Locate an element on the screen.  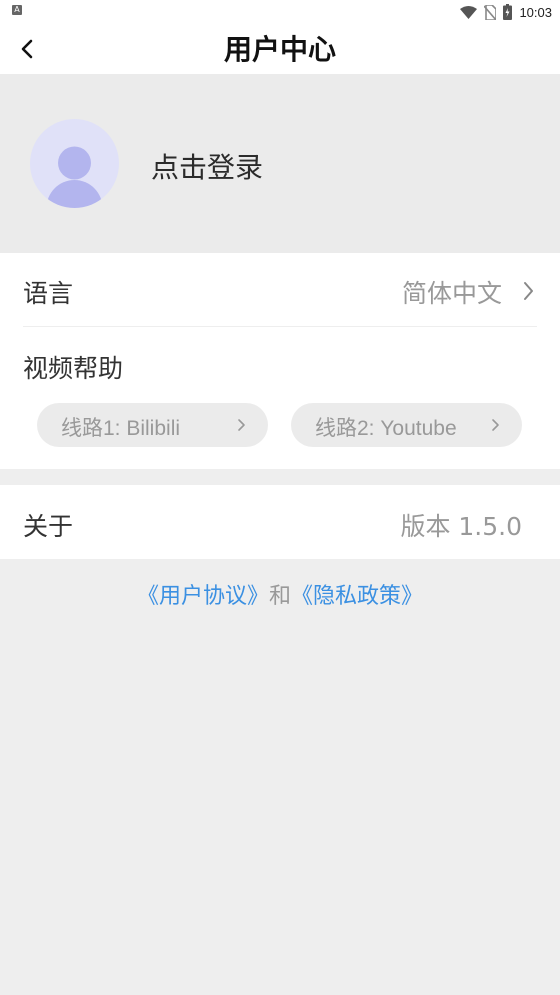
battery-charging-icon is located at coordinates (508, 12).